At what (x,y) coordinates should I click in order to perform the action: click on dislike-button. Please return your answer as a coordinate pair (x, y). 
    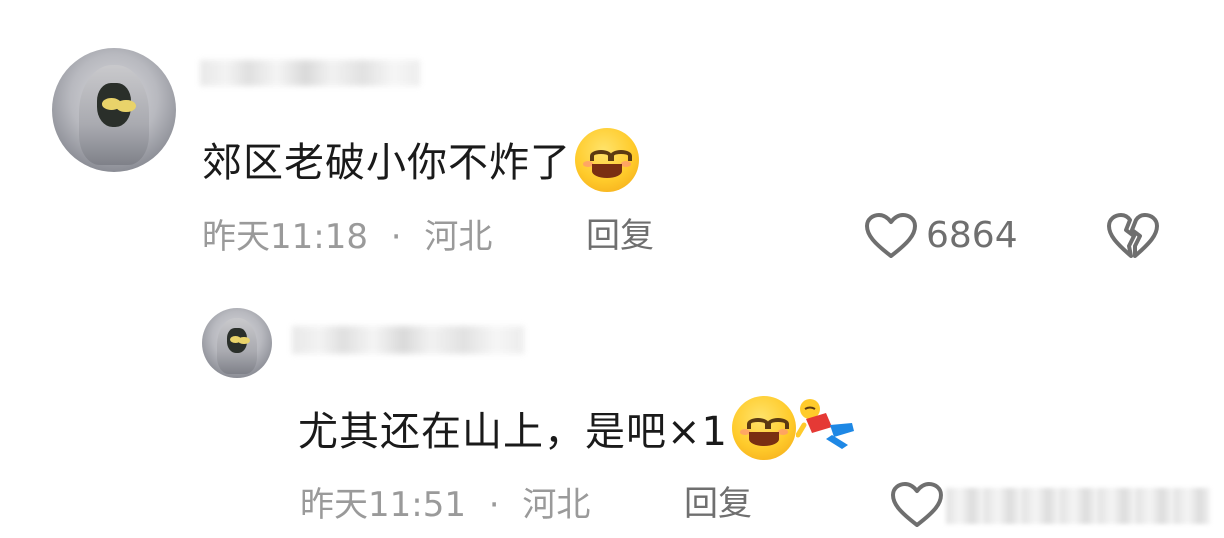
    Looking at the image, I should click on (1133, 236).